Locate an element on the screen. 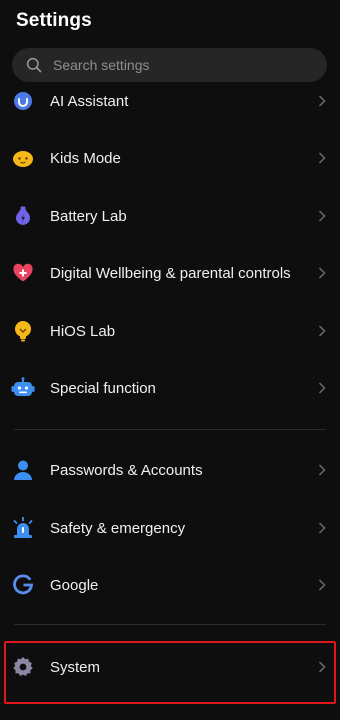 The image size is (340, 720). setting-label: Special function is located at coordinates (103, 388).